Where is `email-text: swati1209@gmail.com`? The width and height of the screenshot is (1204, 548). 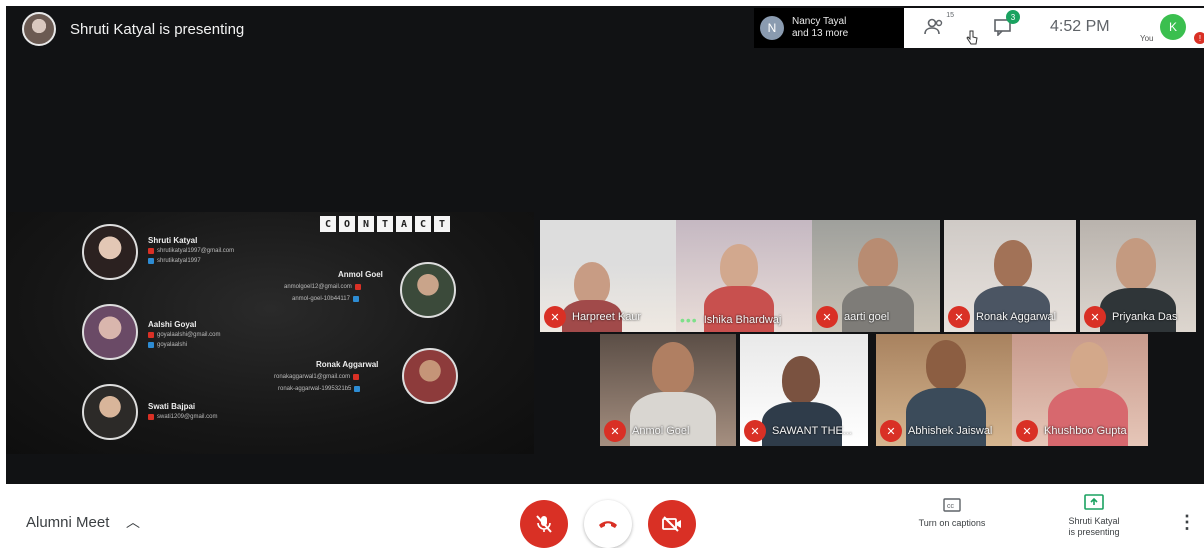
email-text: swati1209@gmail.com is located at coordinates (187, 417).